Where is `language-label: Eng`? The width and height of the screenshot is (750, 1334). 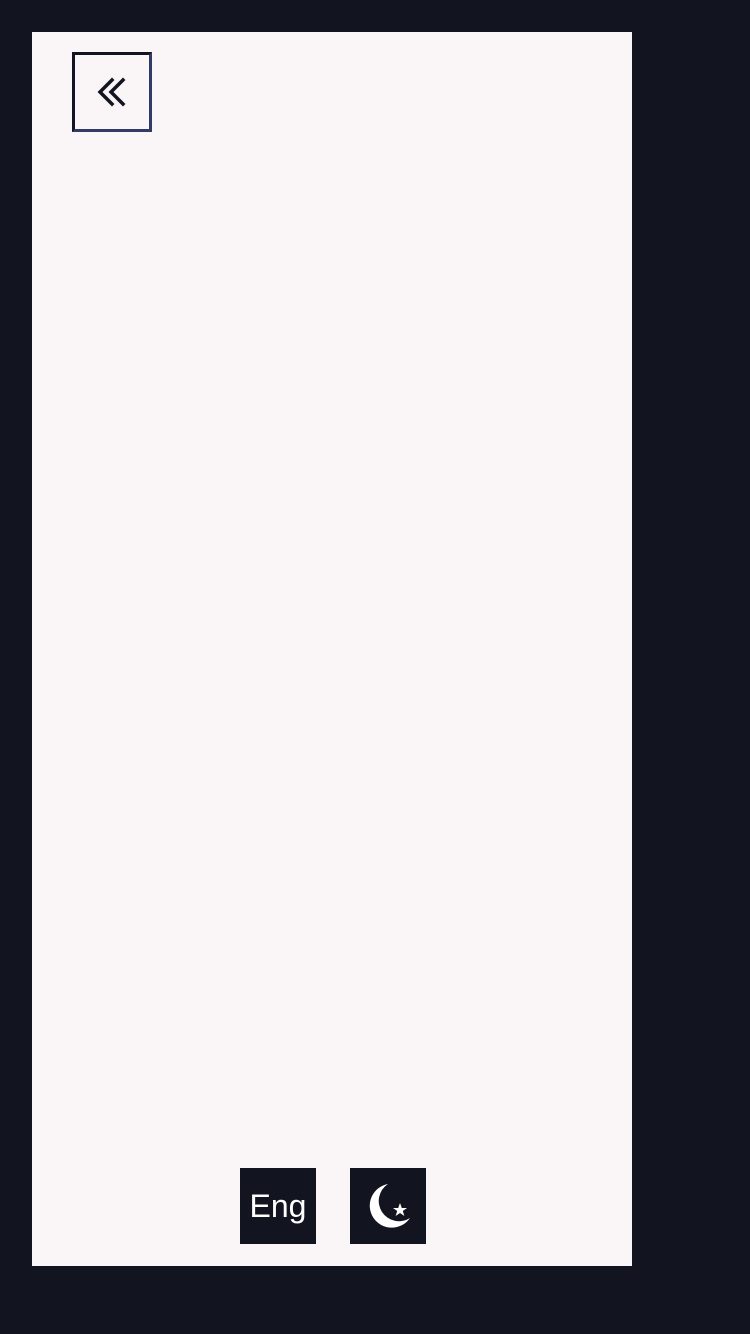
language-label: Eng is located at coordinates (278, 1205).